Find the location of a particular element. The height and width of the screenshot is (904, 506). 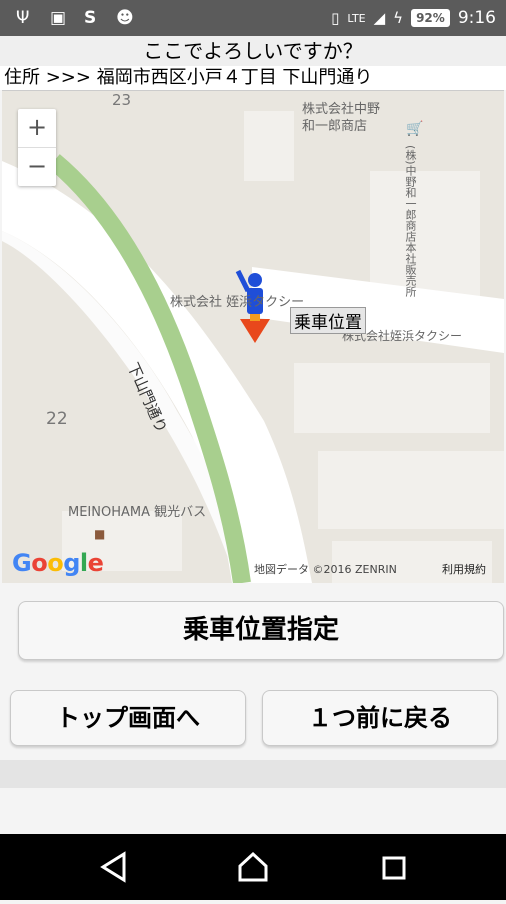

vibrate-icon: ▯ is located at coordinates (335, 18).